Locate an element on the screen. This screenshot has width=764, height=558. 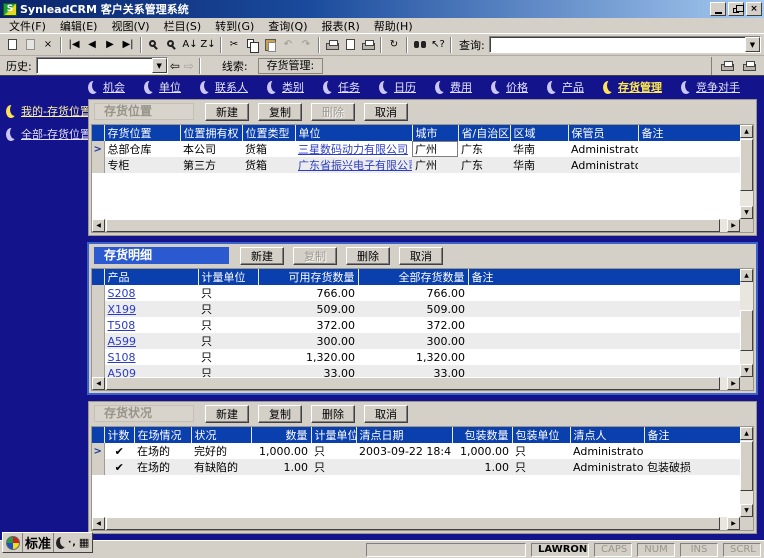
tab-item: 费用 is located at coordinates (453, 87).